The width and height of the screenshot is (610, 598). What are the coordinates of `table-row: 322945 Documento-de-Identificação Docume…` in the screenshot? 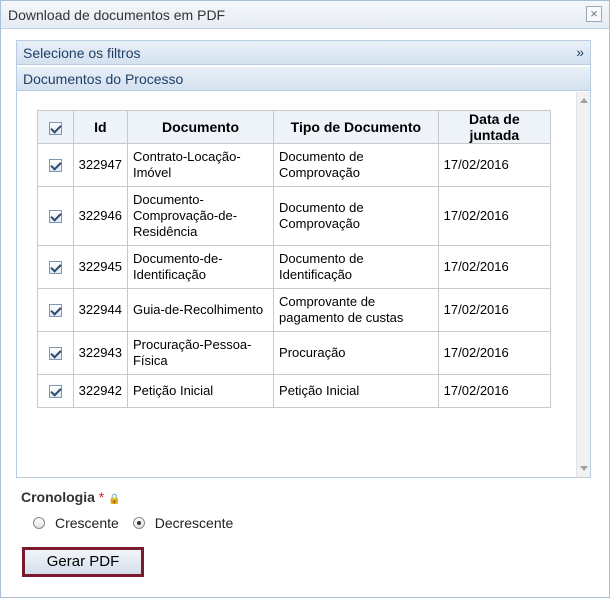 It's located at (294, 267).